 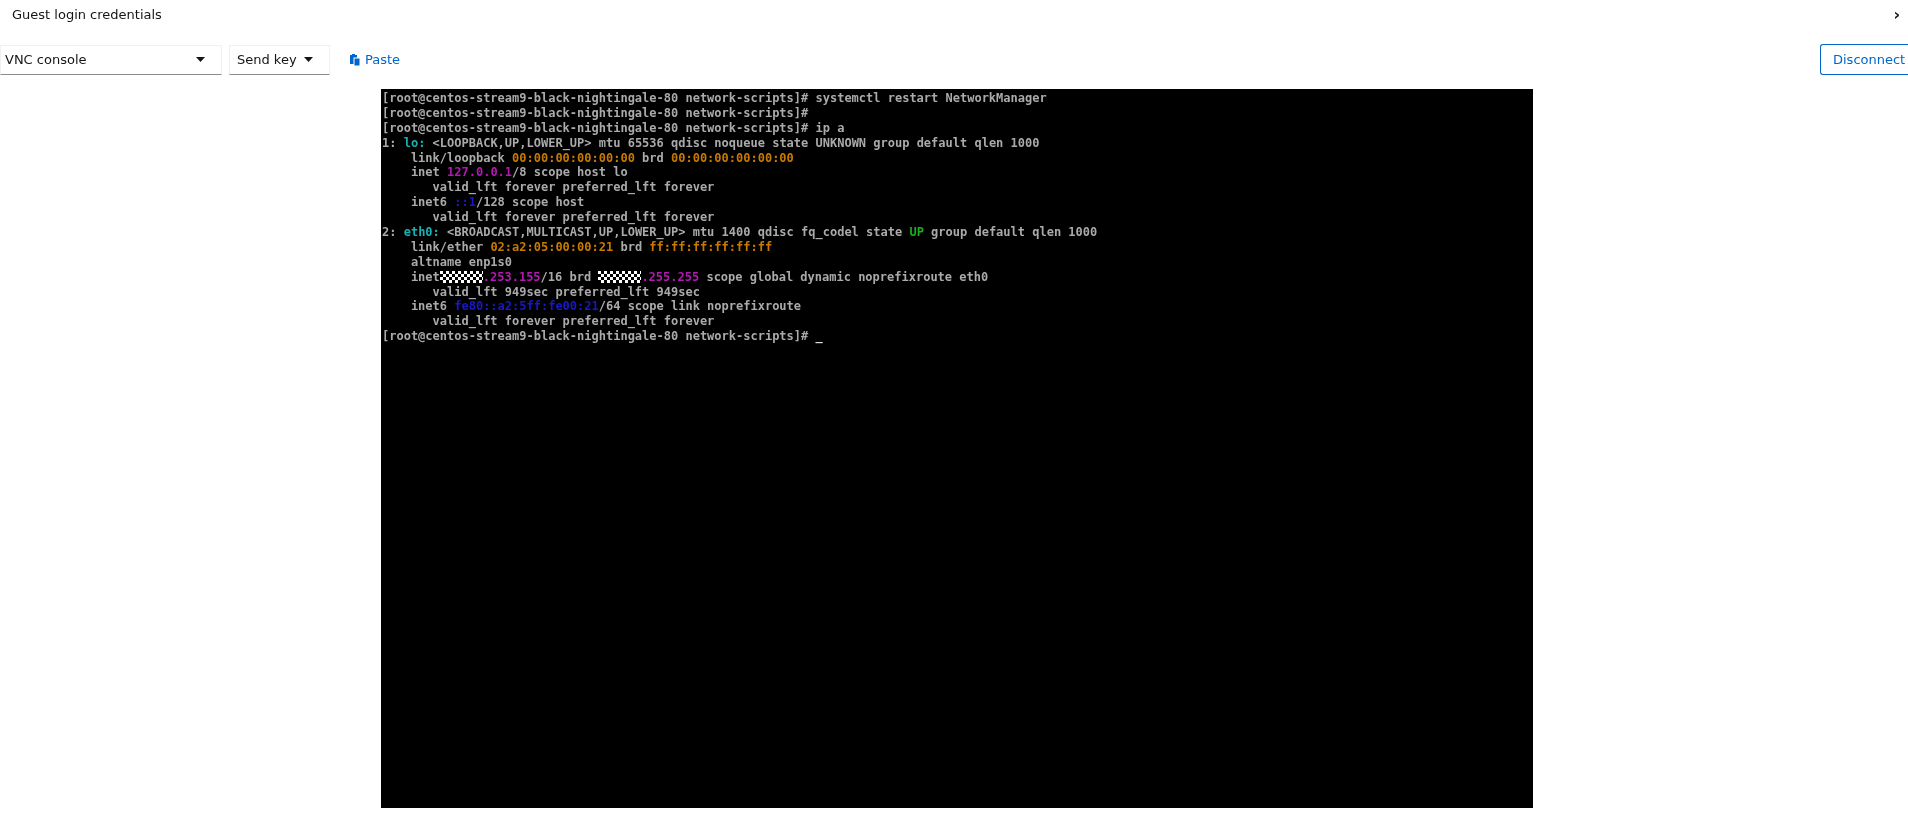 What do you see at coordinates (355, 59) in the screenshot?
I see `clipboard-icon` at bounding box center [355, 59].